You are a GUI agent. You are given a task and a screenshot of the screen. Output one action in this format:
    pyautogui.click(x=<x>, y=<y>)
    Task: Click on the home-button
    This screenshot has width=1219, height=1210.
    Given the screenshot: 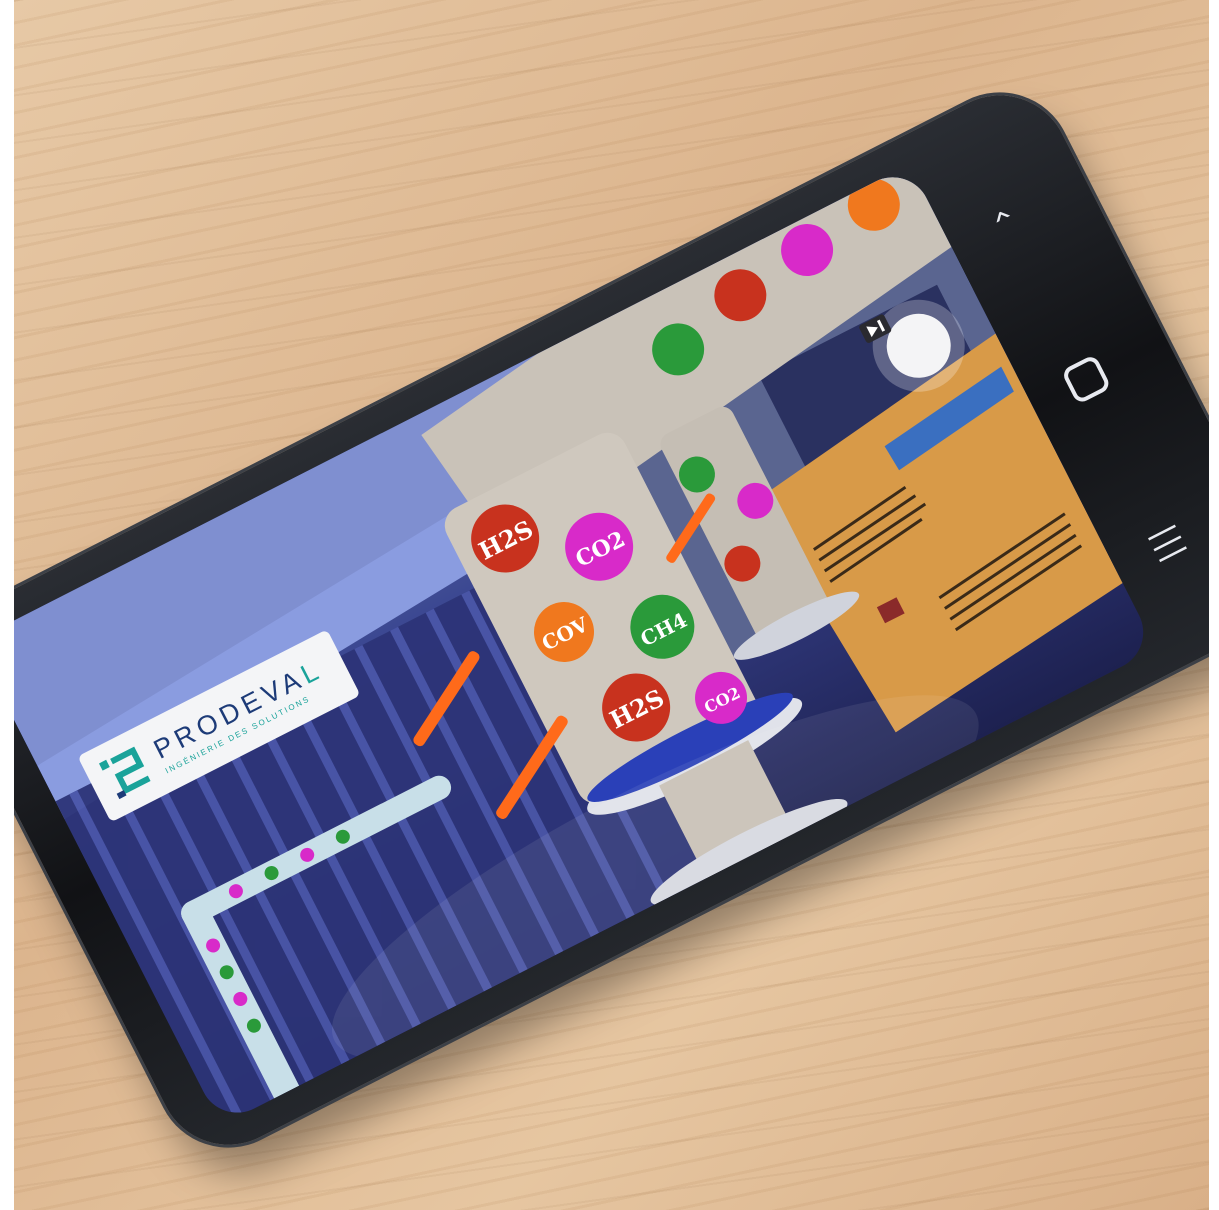 What is the action you would take?
    pyautogui.click(x=1086, y=379)
    